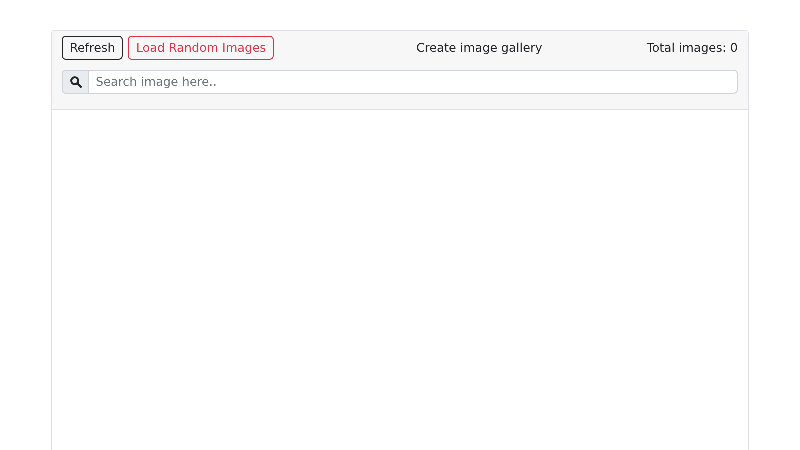 The height and width of the screenshot is (450, 800). Describe the element at coordinates (692, 48) in the screenshot. I see `image-count: Total images: 0` at that location.